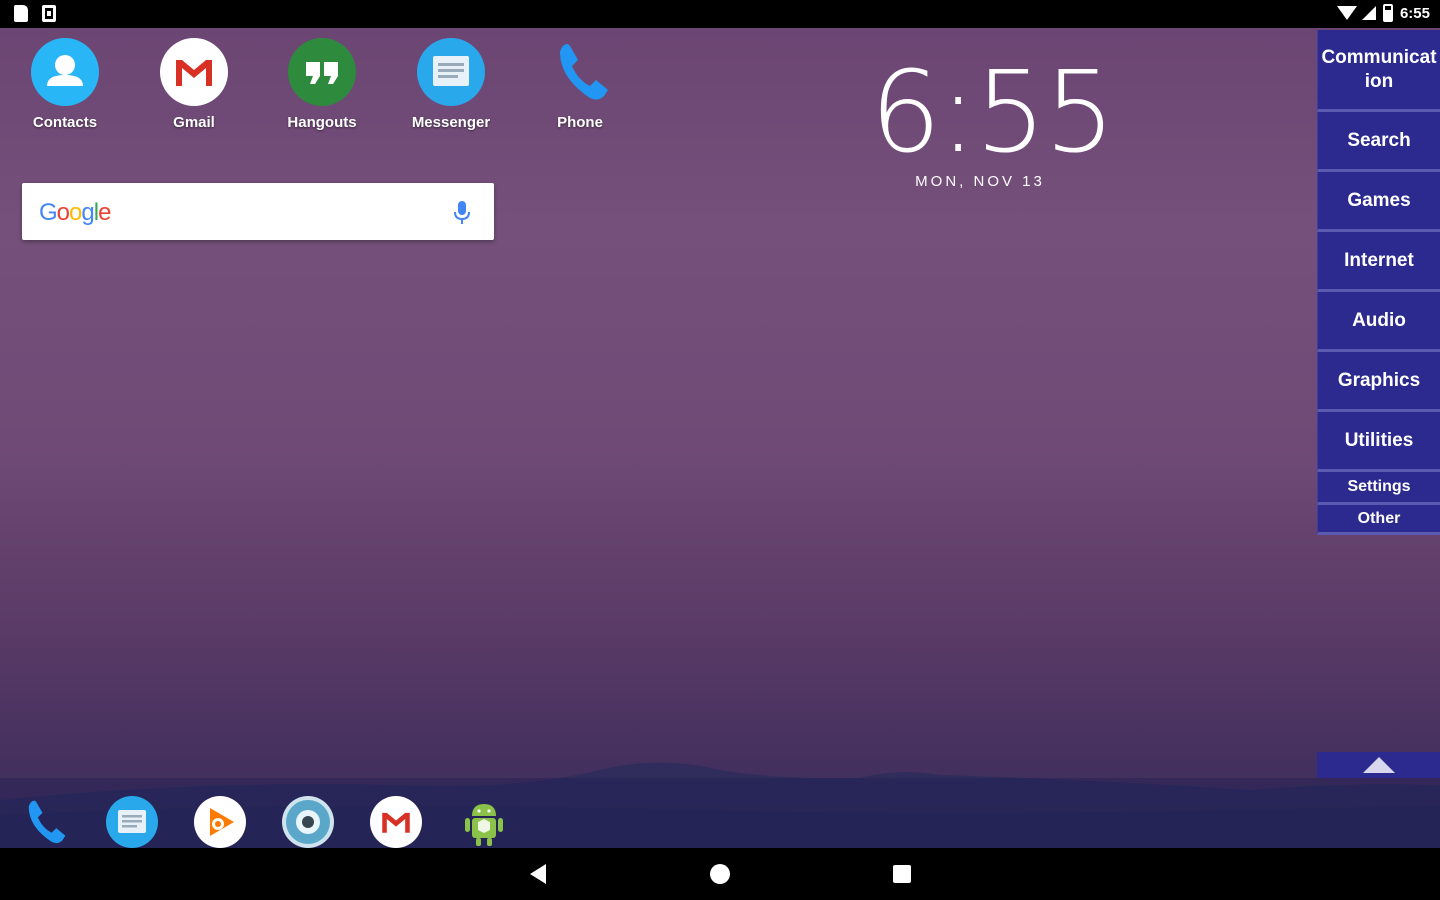  I want to click on category-games: Games, so click(1378, 202).